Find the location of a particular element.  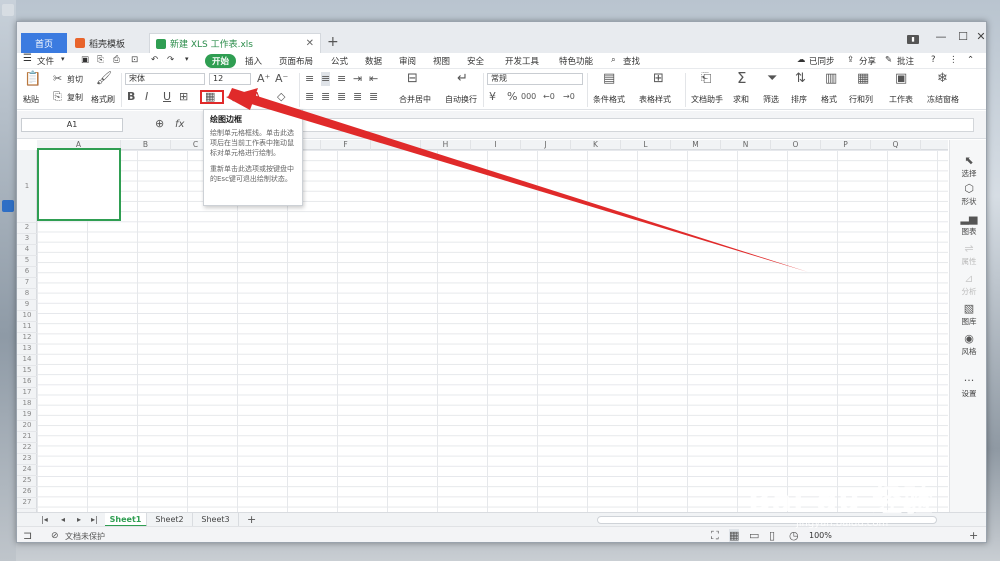

column-header: L is located at coordinates (646, 145).